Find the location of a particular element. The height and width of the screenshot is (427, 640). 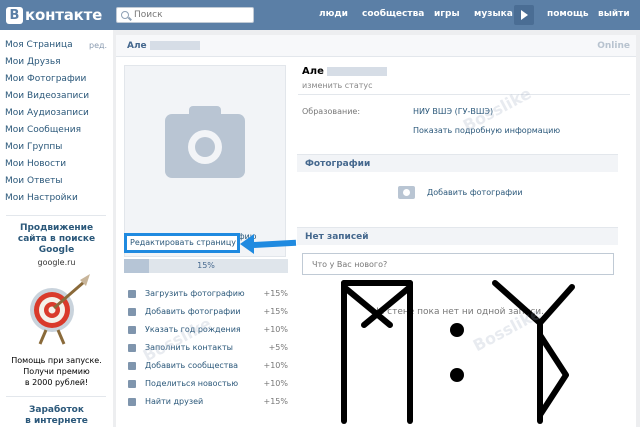

ad-url: google.ru is located at coordinates (56, 262).